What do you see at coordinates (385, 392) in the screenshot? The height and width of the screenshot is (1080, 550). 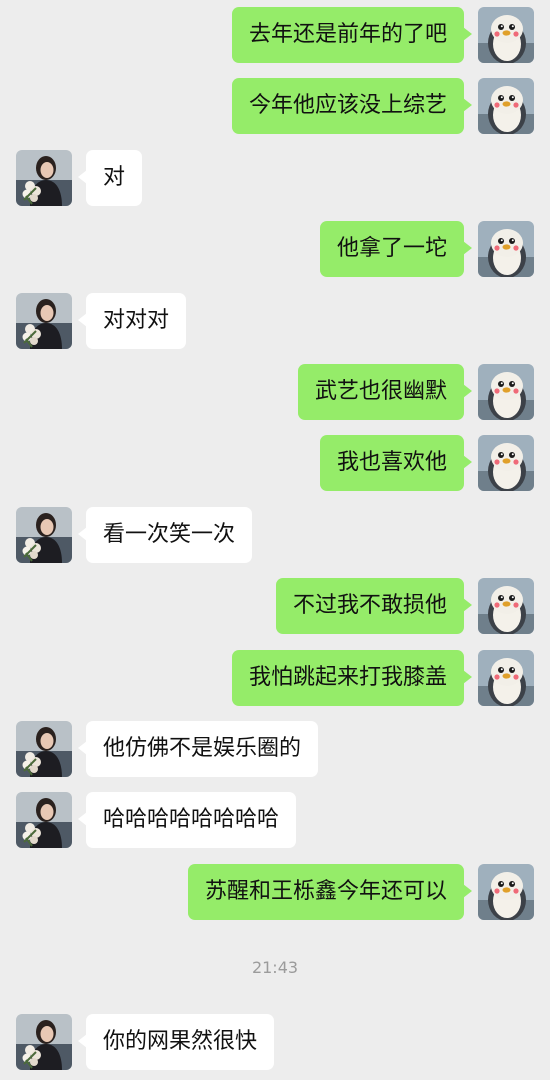 I see `sent-message-bubble: 武艺也很幽默` at bounding box center [385, 392].